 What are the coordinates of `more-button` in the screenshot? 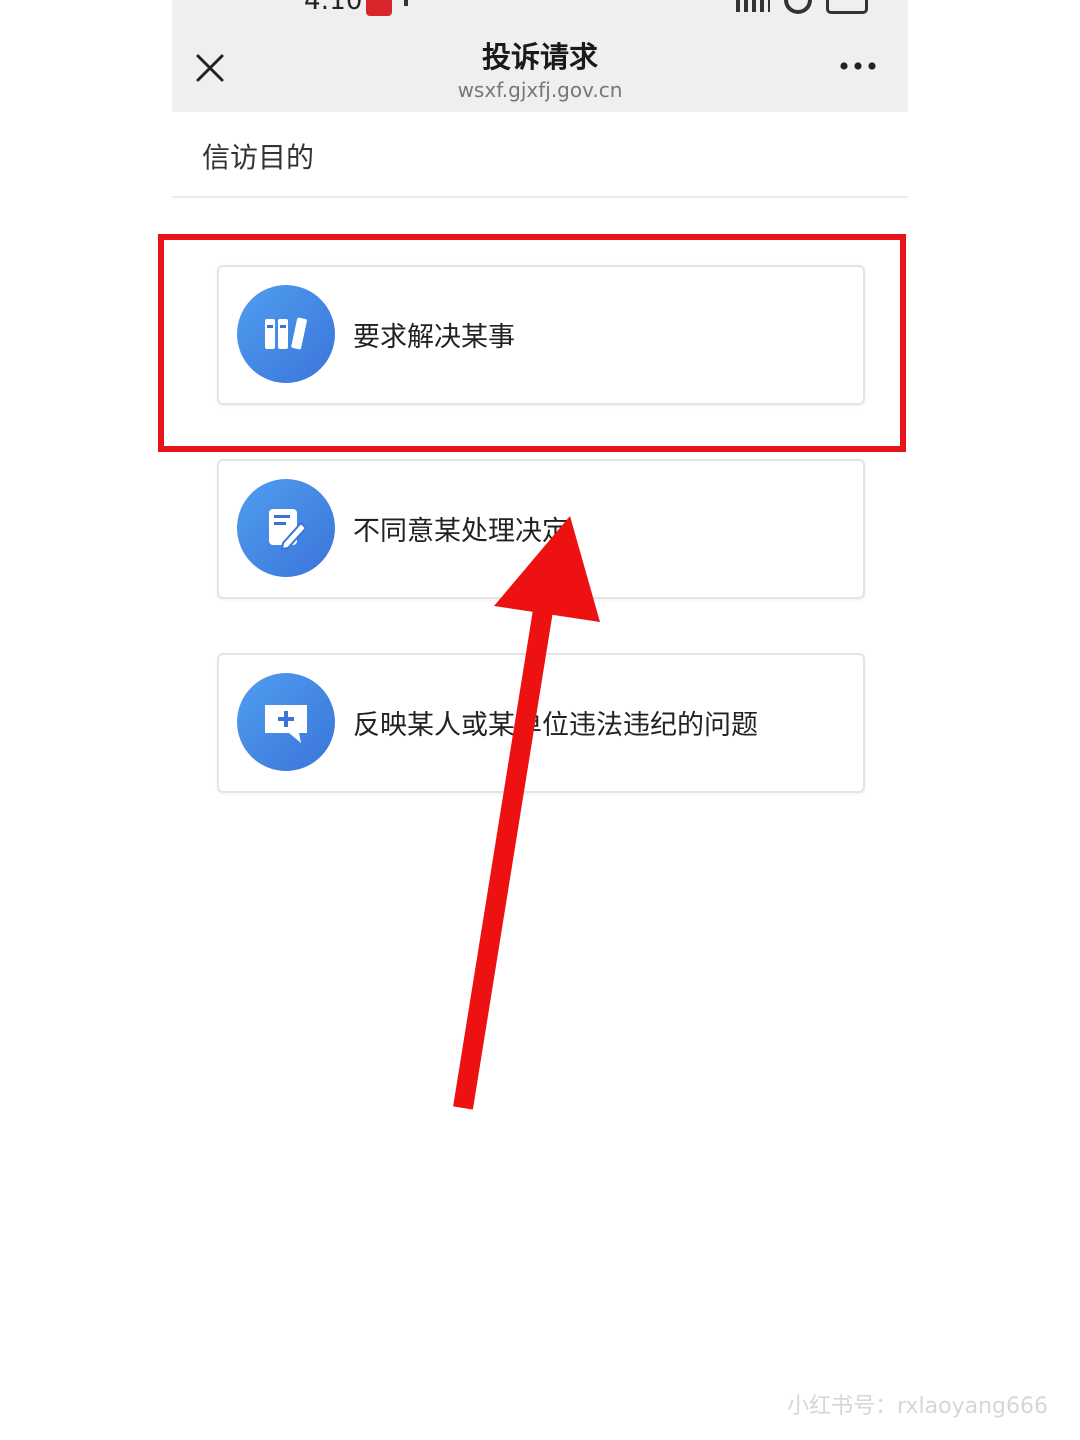 It's located at (858, 66).